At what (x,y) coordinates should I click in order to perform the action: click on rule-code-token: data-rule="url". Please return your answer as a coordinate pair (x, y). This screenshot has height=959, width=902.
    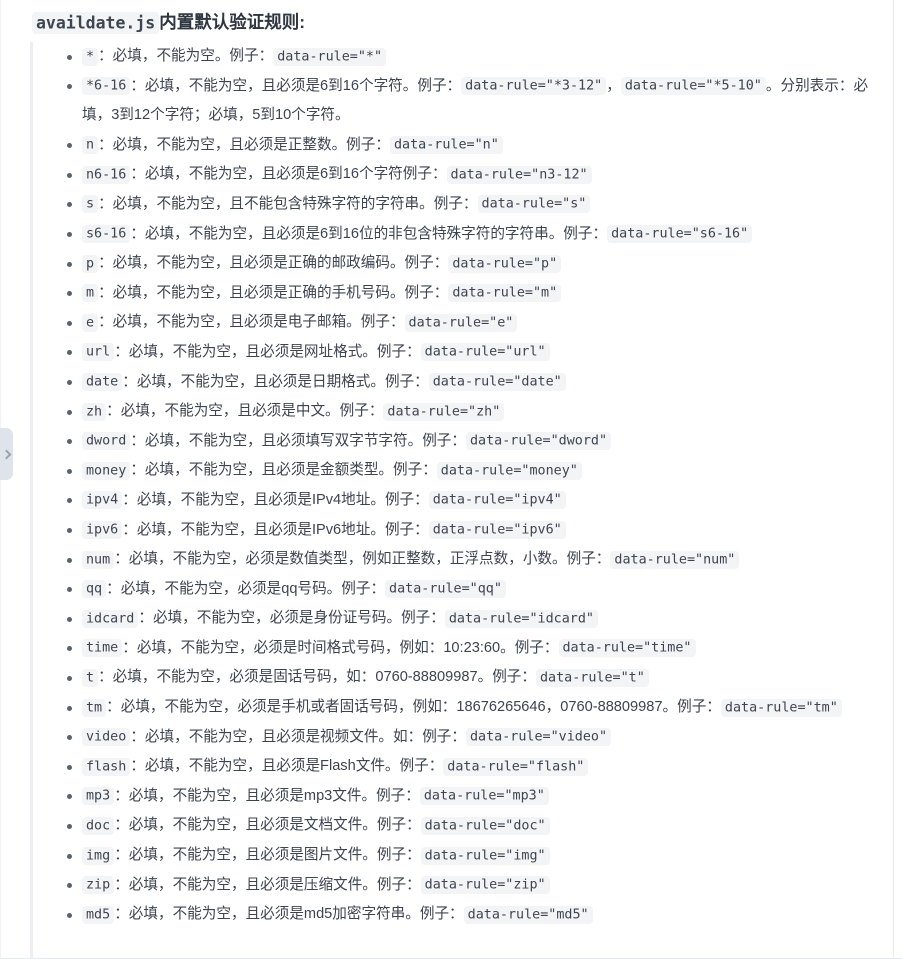
    Looking at the image, I should click on (485, 352).